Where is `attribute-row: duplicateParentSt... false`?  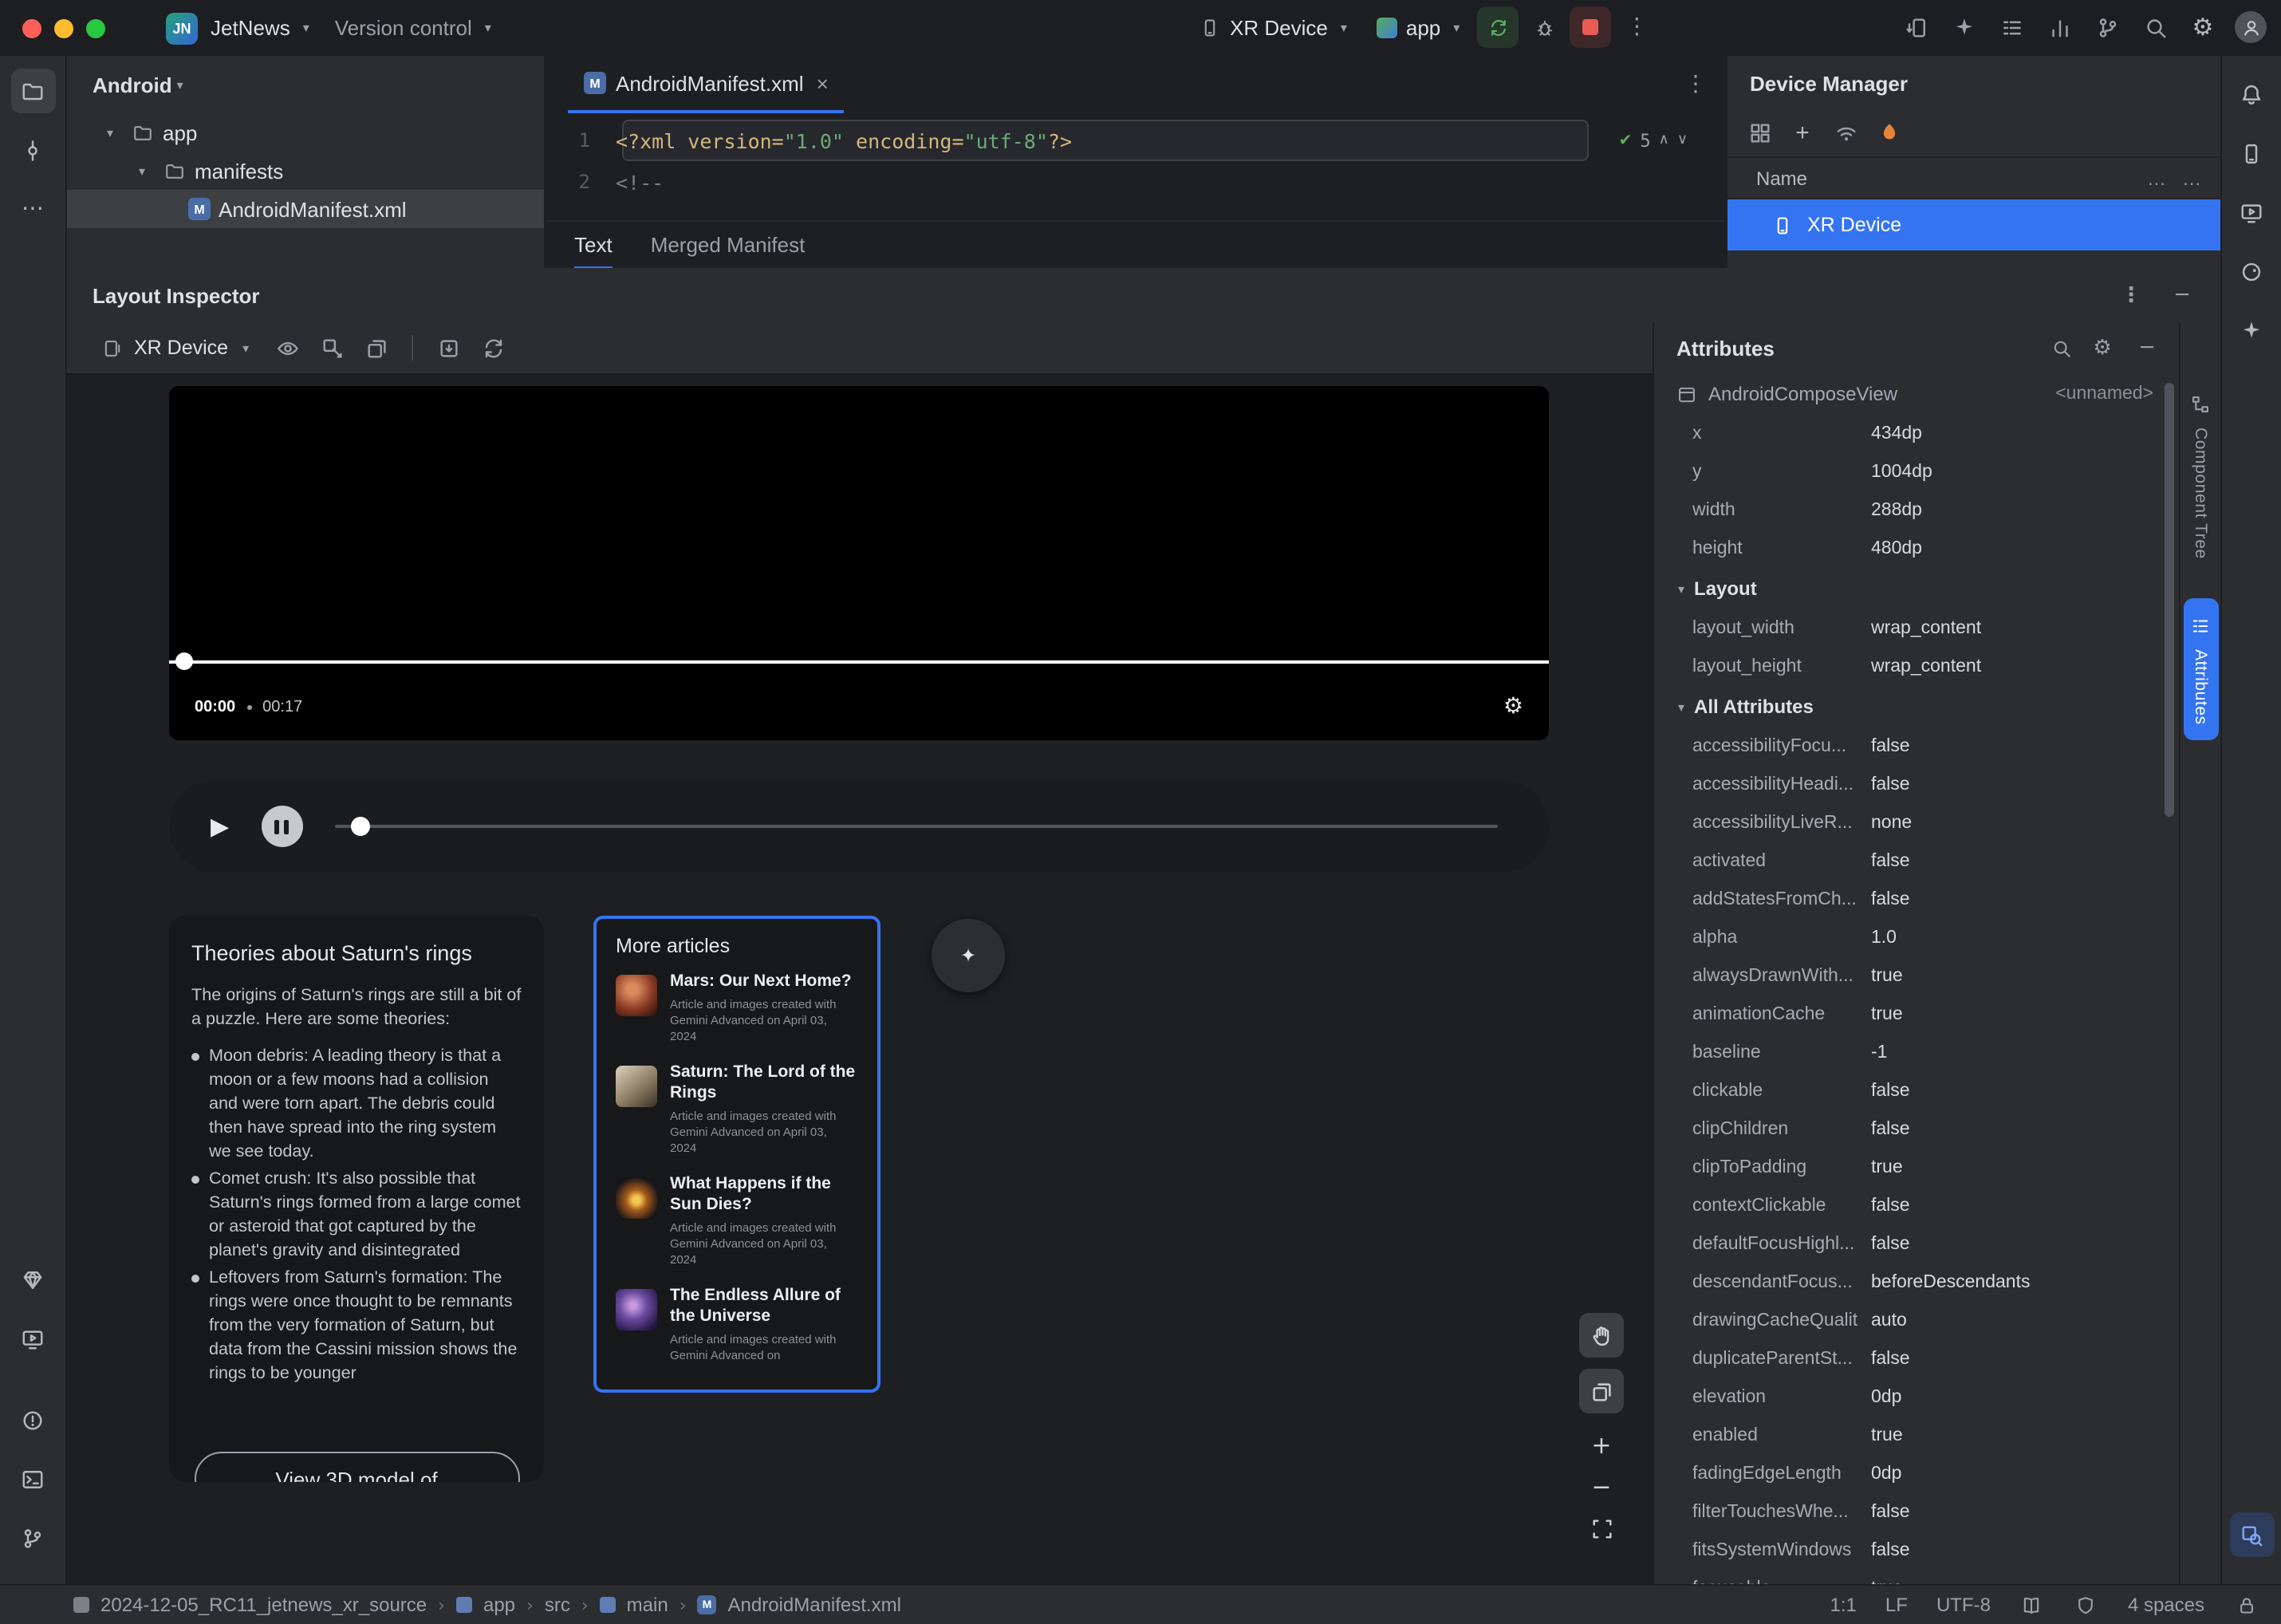
attribute-row: duplicateParentSt... false is located at coordinates (1917, 1359).